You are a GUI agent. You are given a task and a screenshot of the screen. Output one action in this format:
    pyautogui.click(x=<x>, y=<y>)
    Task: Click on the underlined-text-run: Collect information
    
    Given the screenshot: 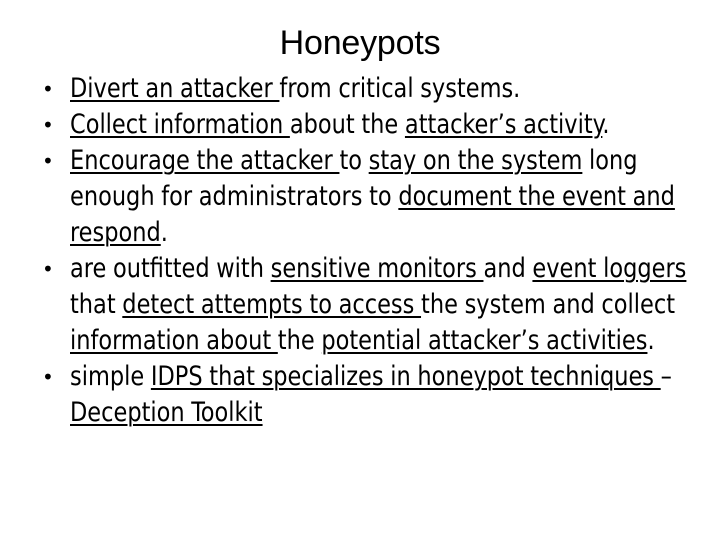 What is the action you would take?
    pyautogui.click(x=180, y=124)
    